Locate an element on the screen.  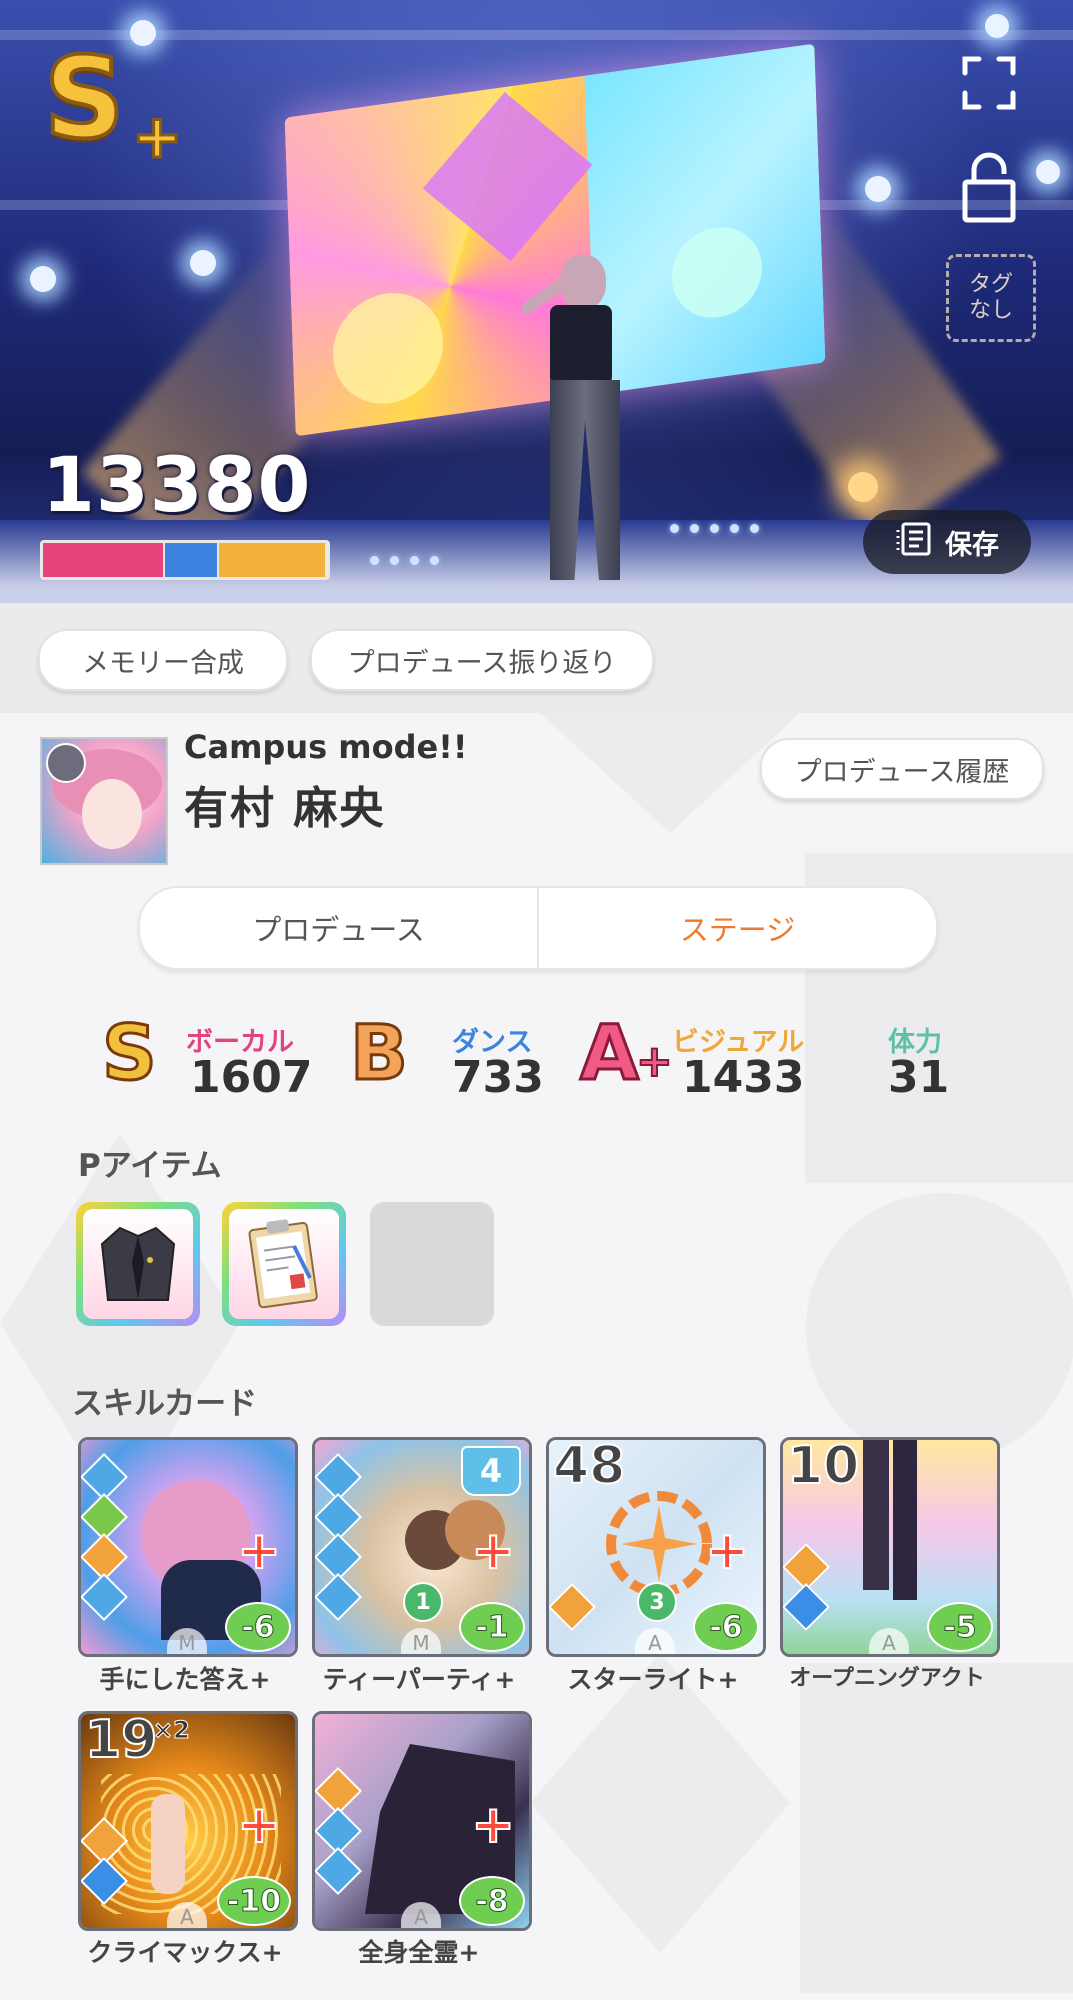
skill-card: + A -8 is located at coordinates (422, 1821).